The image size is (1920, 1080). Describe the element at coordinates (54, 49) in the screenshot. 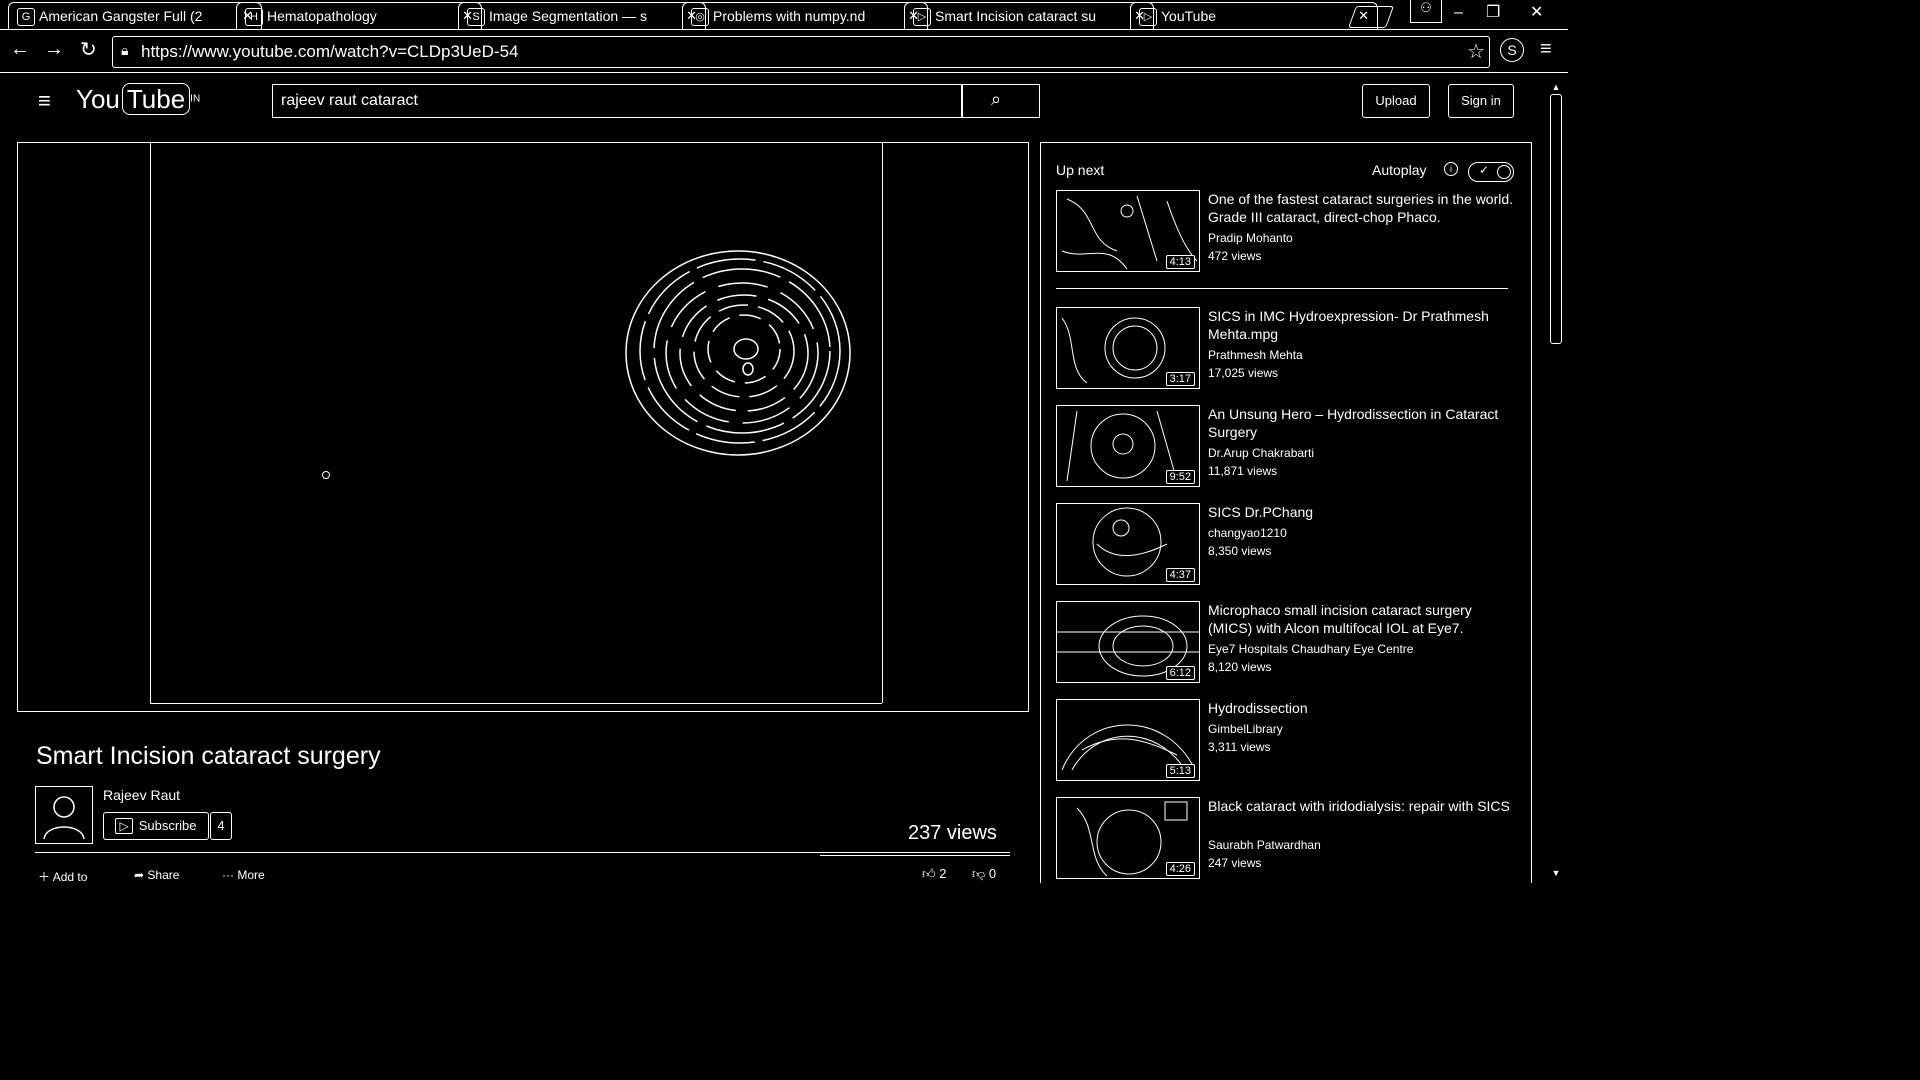

I see `forward-icon: →` at that location.